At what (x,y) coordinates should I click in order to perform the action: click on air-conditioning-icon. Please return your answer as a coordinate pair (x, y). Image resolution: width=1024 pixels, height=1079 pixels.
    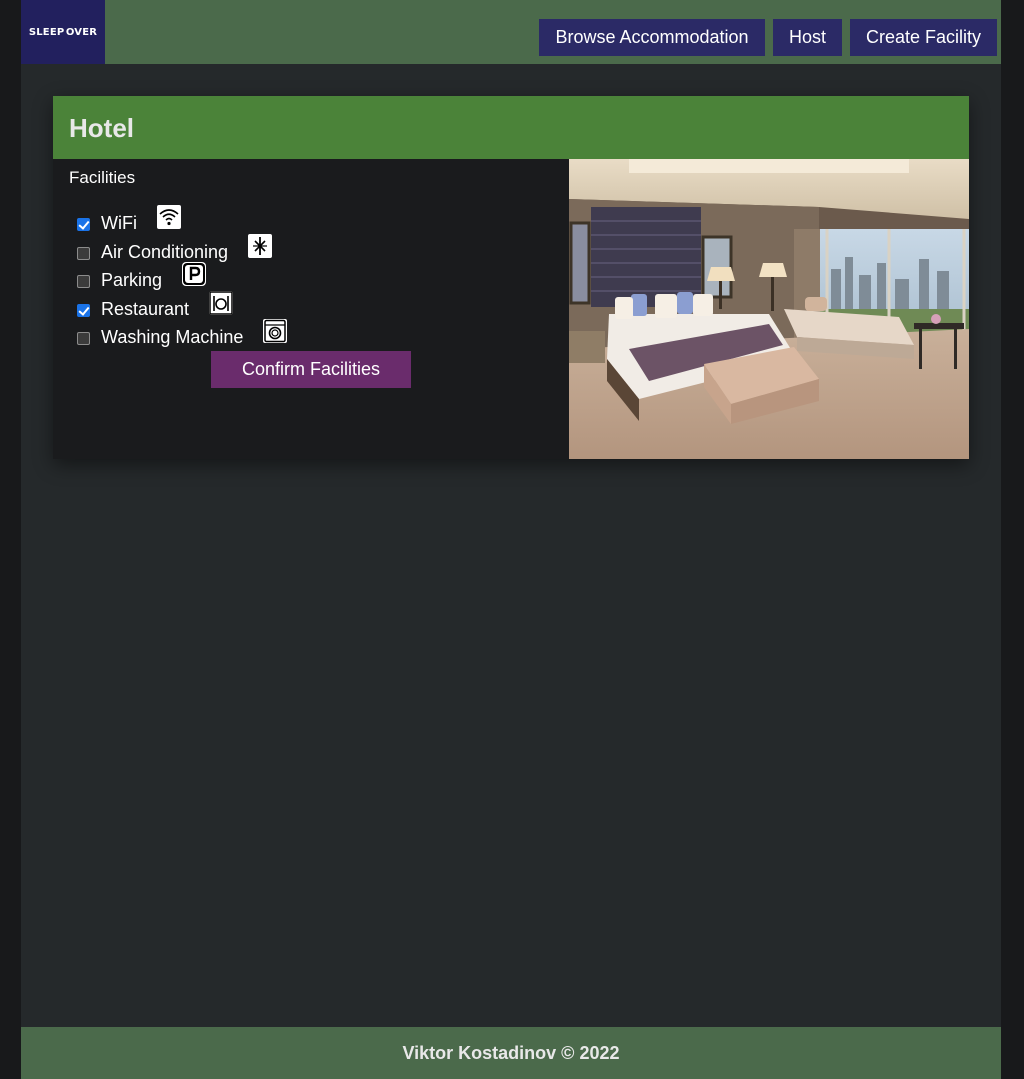
    Looking at the image, I should click on (260, 246).